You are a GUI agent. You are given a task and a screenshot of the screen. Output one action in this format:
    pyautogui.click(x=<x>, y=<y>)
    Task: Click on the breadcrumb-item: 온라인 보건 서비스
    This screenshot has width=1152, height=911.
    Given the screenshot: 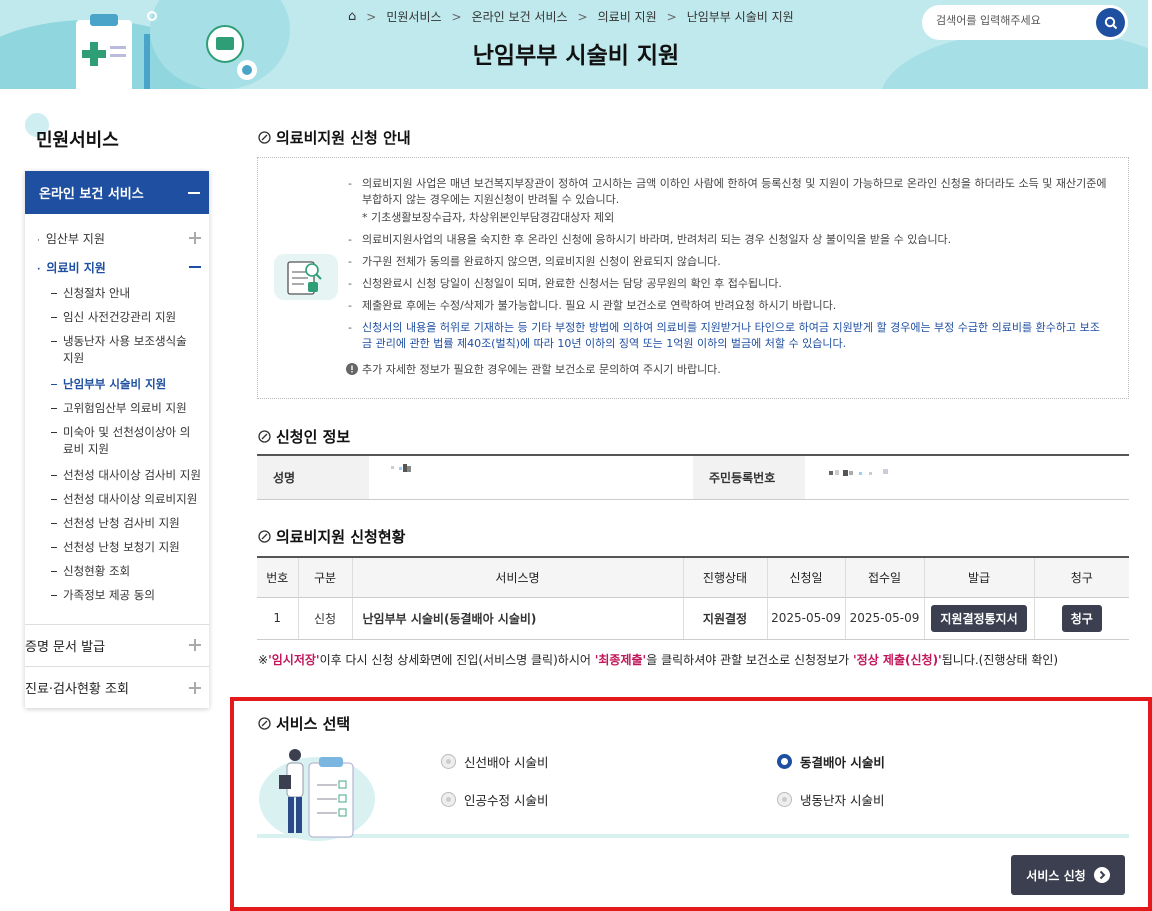 What is the action you would take?
    pyautogui.click(x=520, y=16)
    